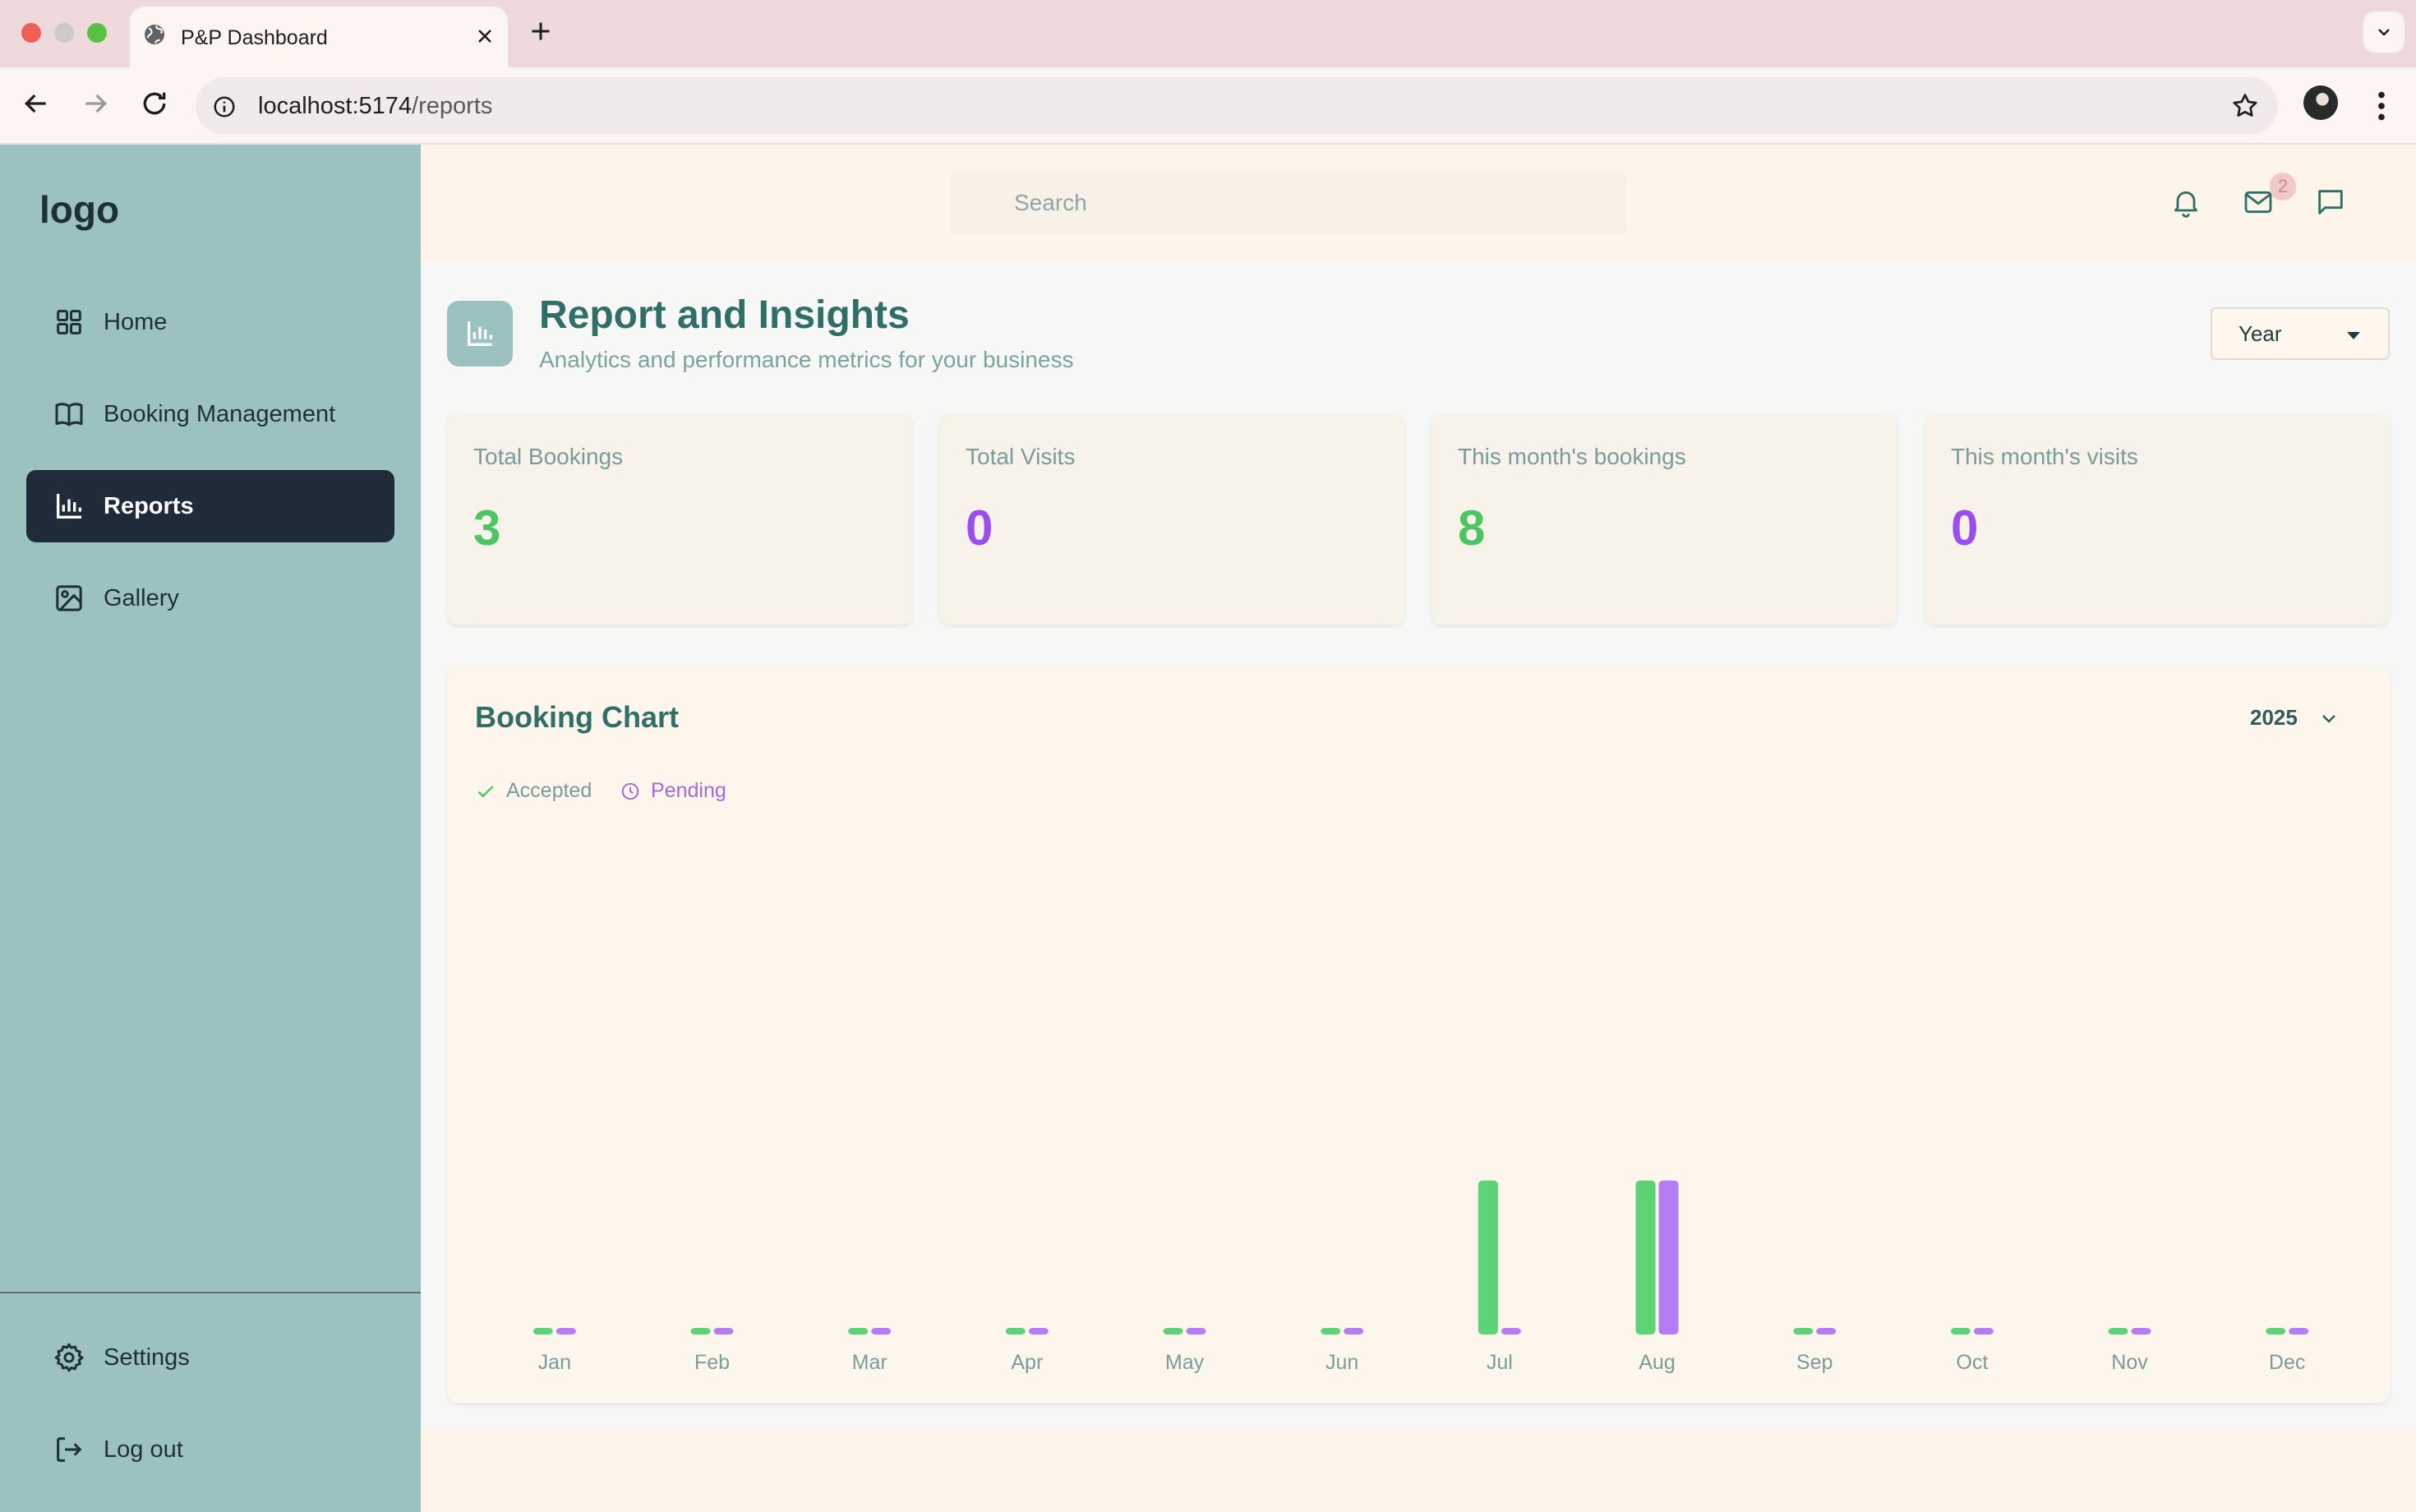  What do you see at coordinates (69, 598) in the screenshot?
I see `image-icon` at bounding box center [69, 598].